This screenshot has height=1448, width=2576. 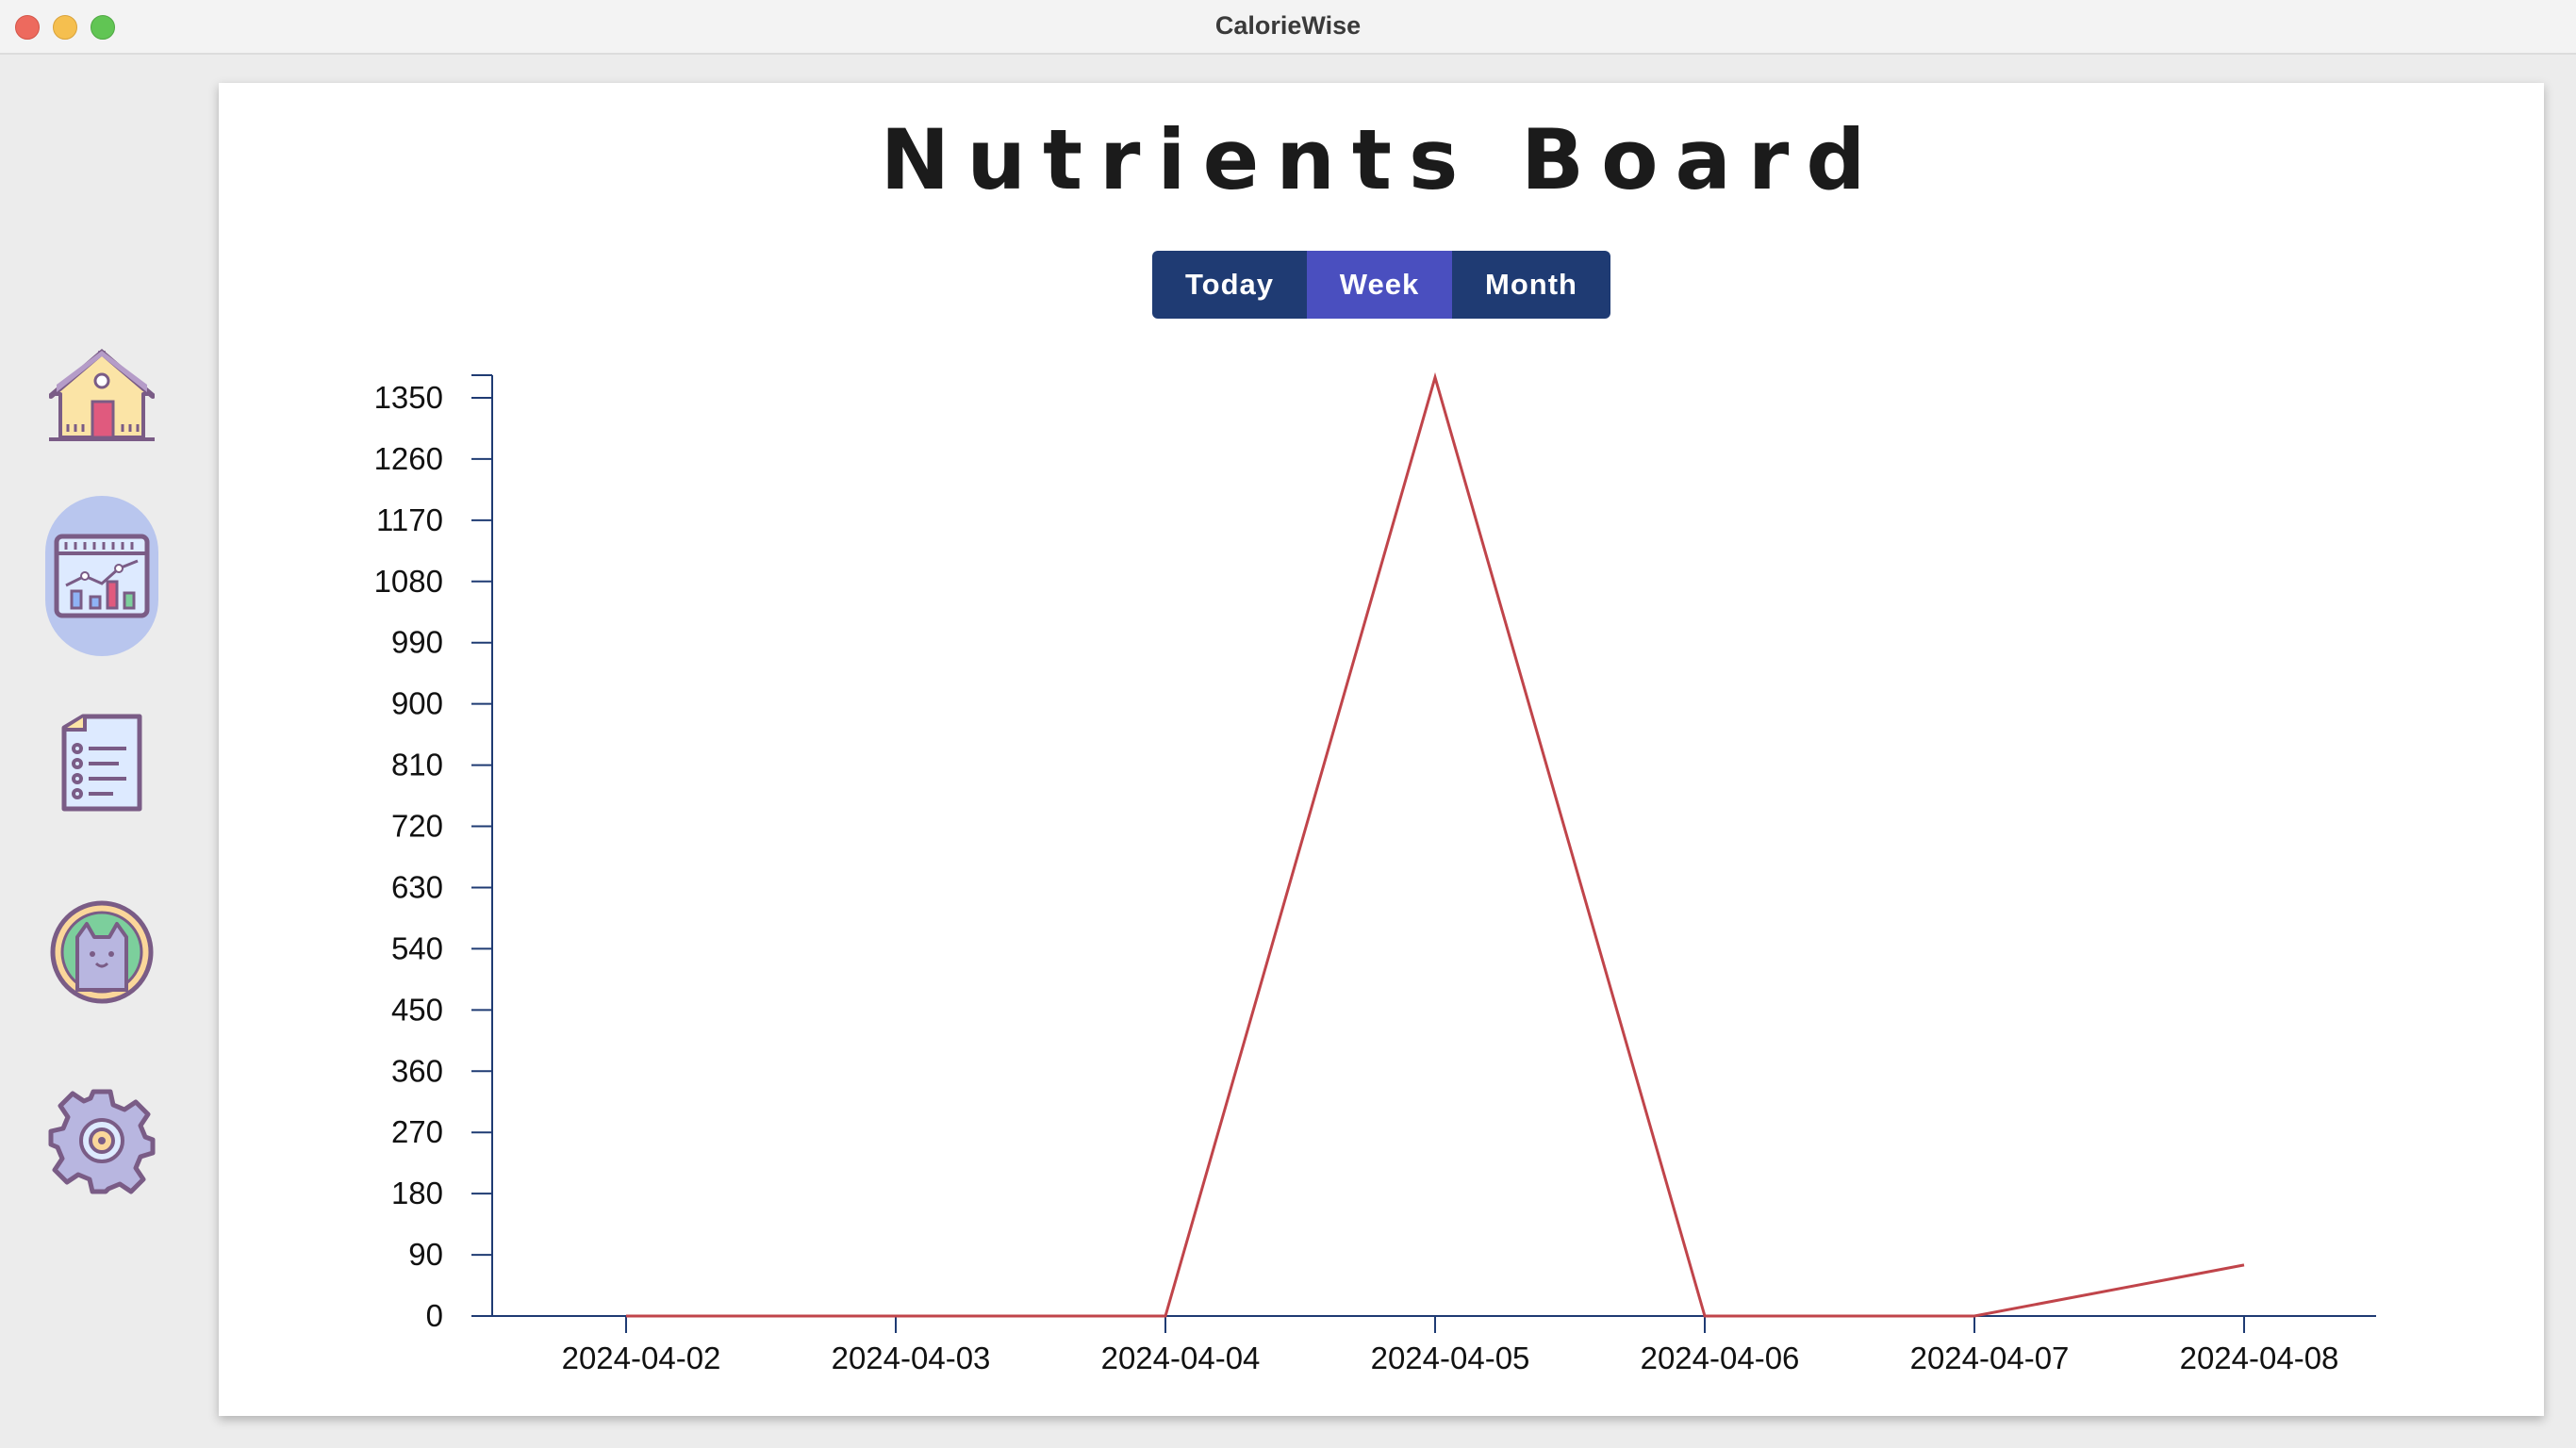 I want to click on y-tick-label: 630, so click(x=417, y=886).